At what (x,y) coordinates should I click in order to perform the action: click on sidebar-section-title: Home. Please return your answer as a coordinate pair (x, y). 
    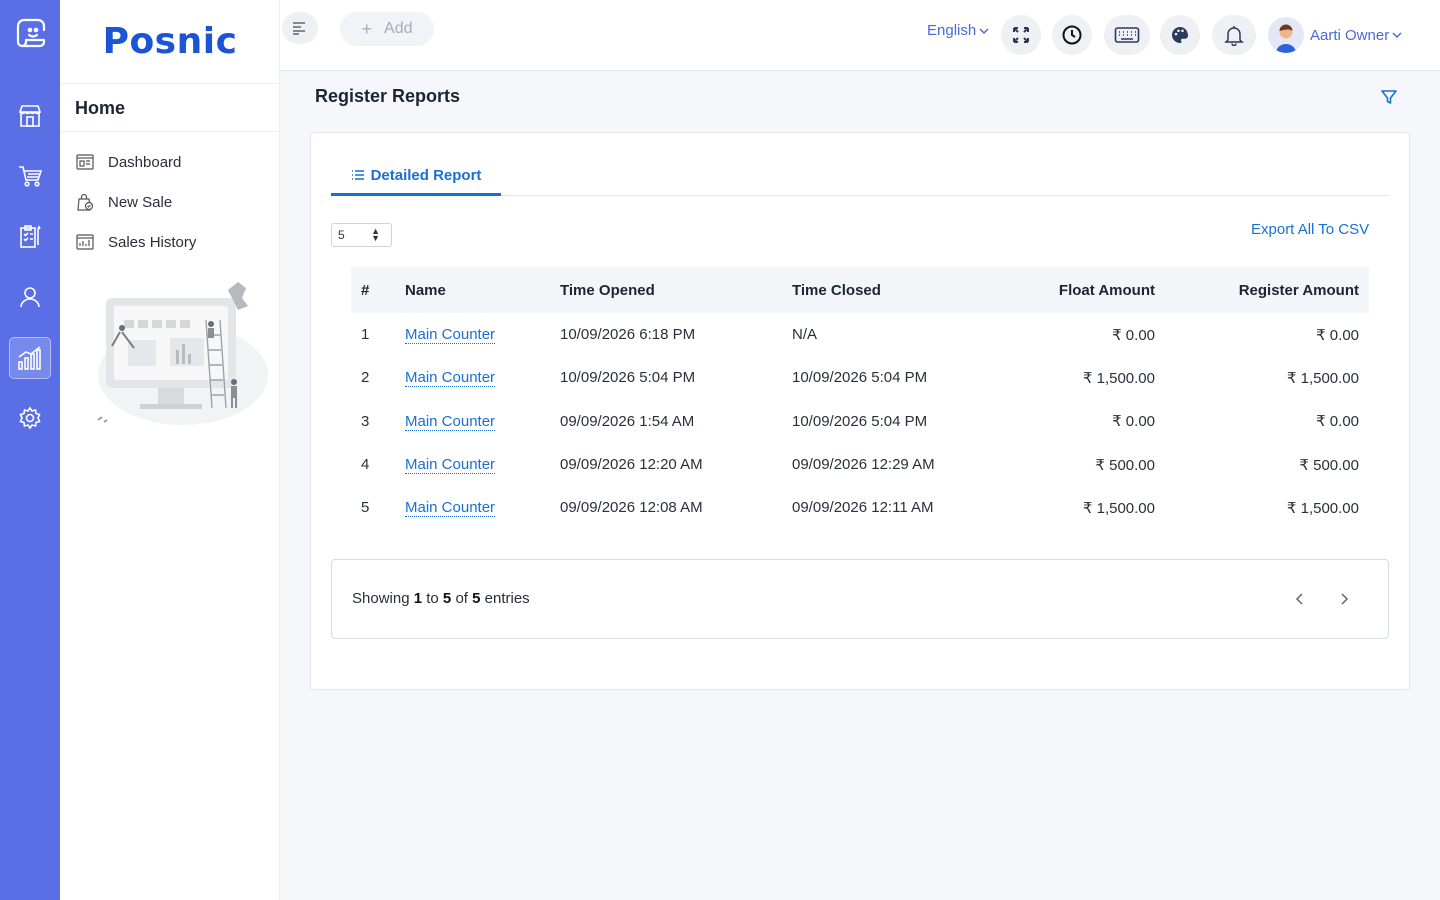
    Looking at the image, I should click on (100, 108).